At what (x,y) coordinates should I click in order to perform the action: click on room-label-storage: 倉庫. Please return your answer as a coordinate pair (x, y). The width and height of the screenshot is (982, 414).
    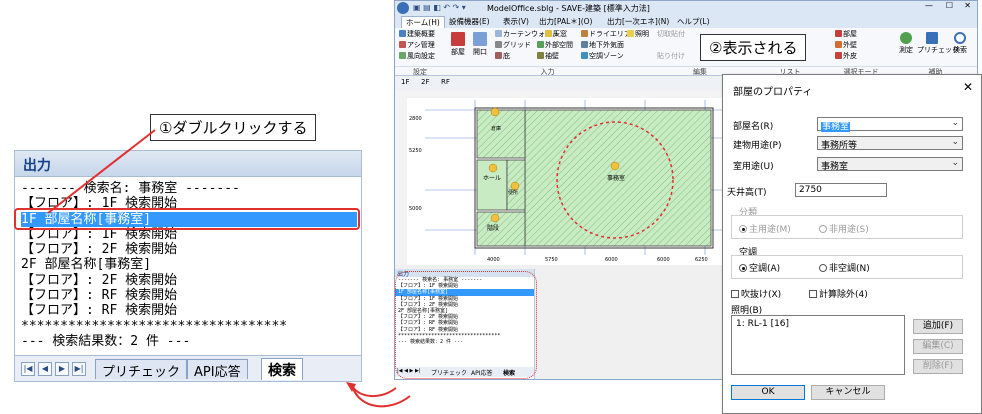
    Looking at the image, I should click on (496, 128).